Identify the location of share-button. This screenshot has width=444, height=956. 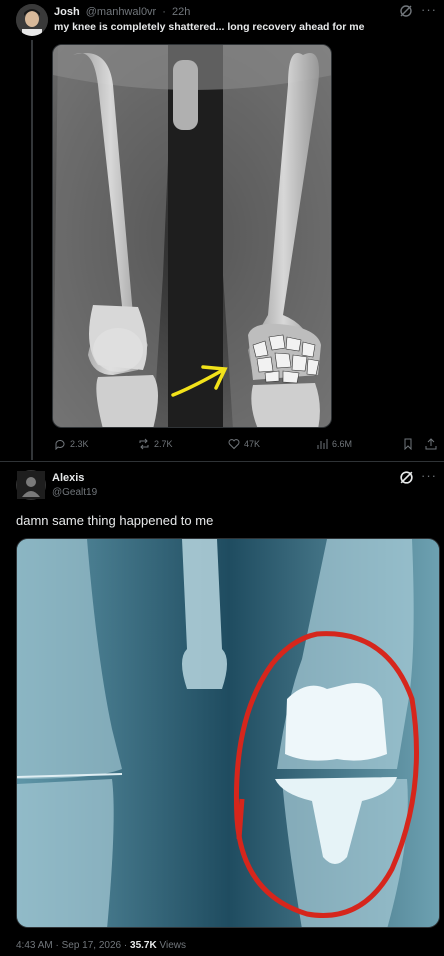
(431, 444).